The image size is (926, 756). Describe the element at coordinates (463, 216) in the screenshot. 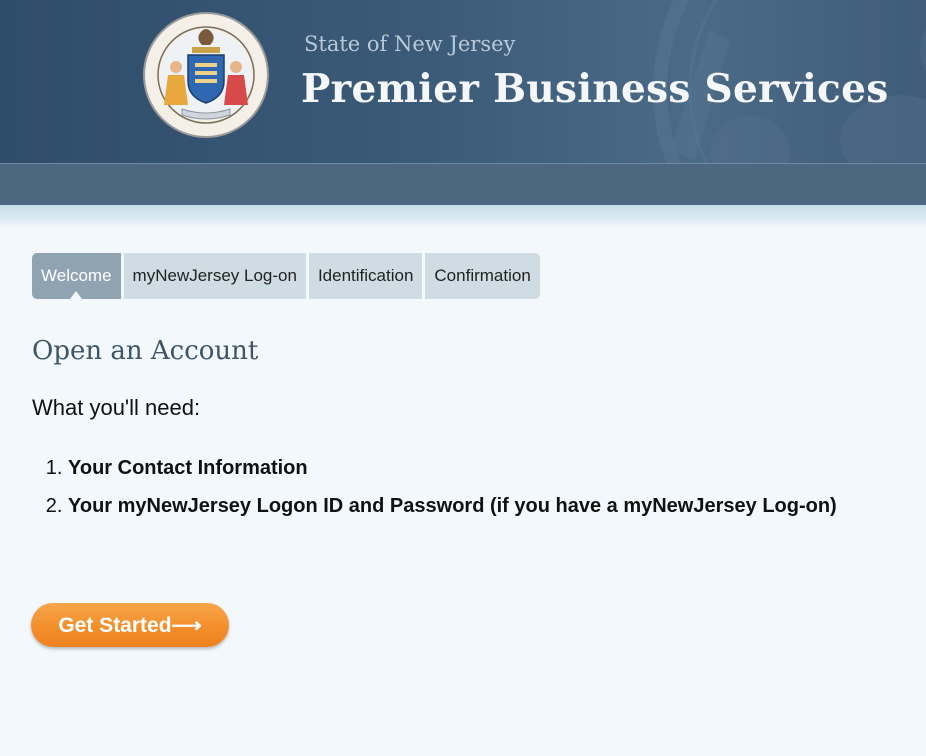

I see `header-divider` at that location.